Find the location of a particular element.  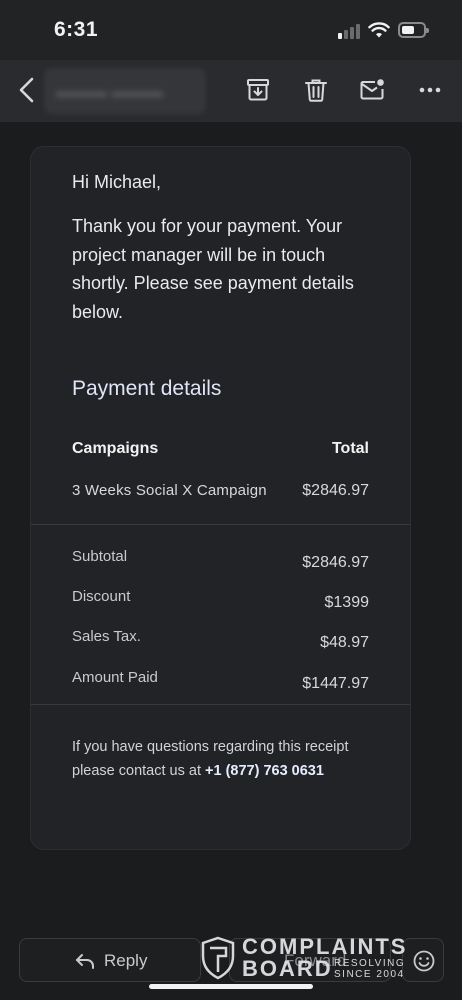

trash-icon is located at coordinates (316, 90).